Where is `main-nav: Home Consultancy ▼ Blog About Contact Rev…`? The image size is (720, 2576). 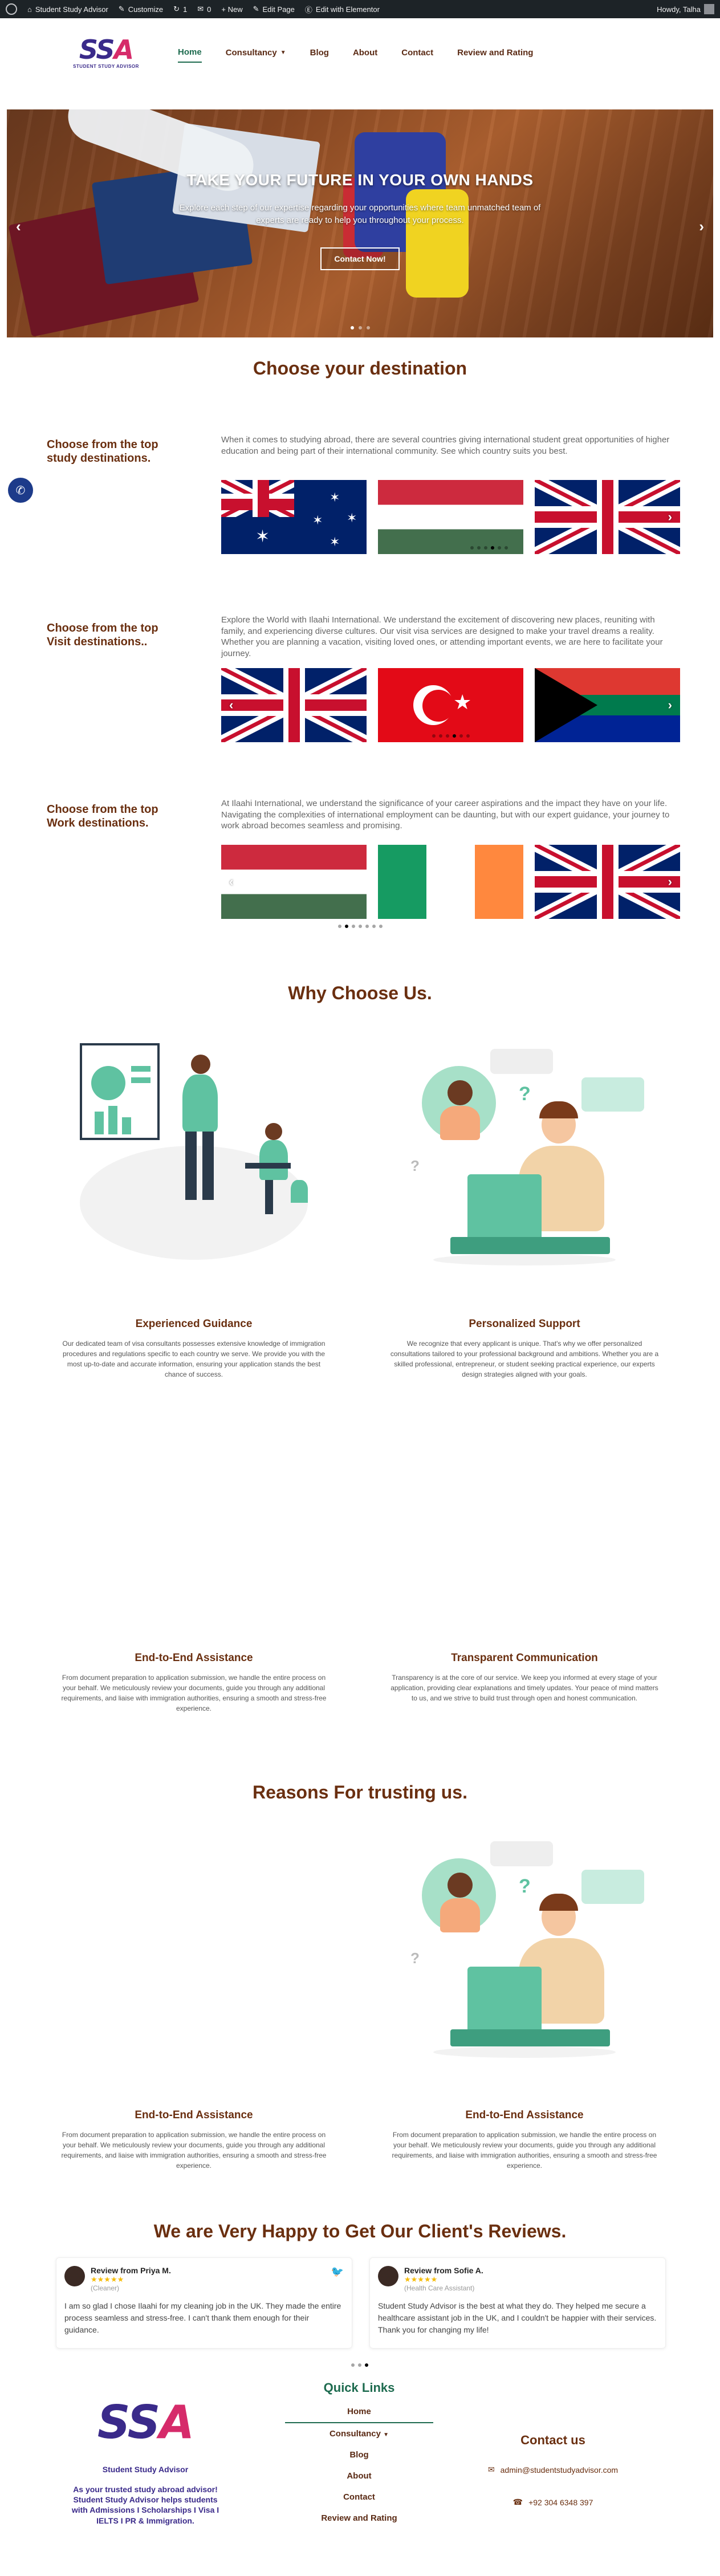 main-nav: Home Consultancy ▼ Blog About Contact Rev… is located at coordinates (356, 53).